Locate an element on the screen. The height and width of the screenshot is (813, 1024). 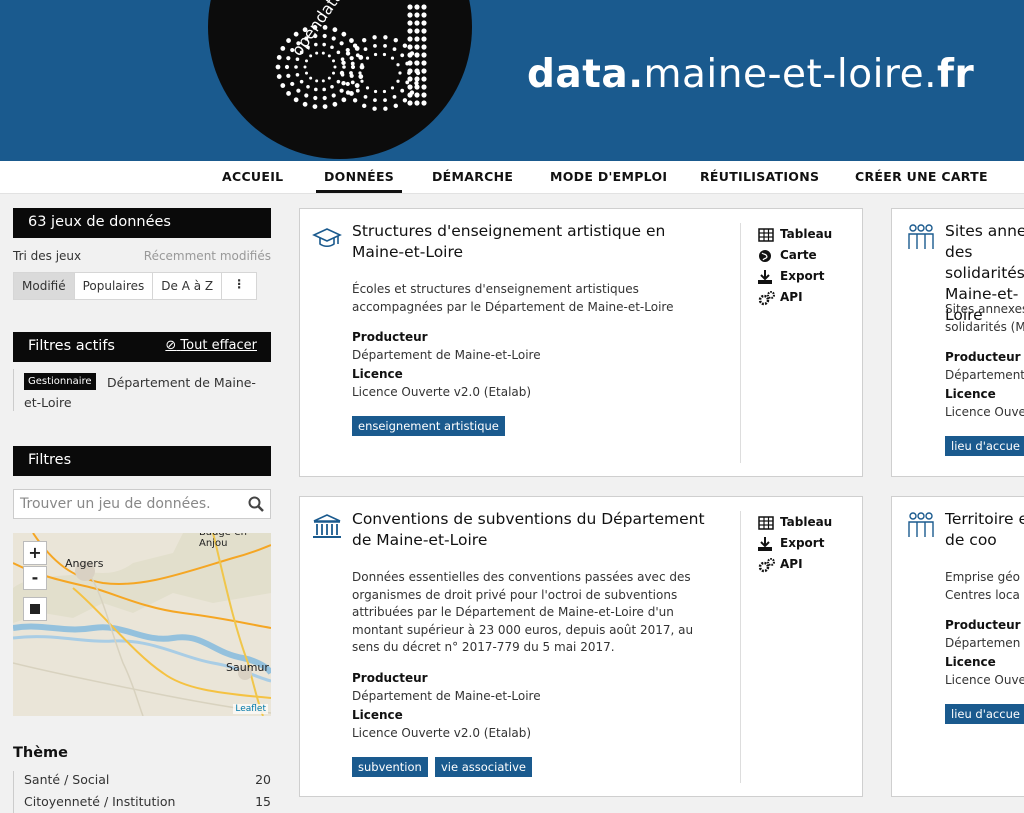
opendata-logo: opendata is located at coordinates (340, 79).